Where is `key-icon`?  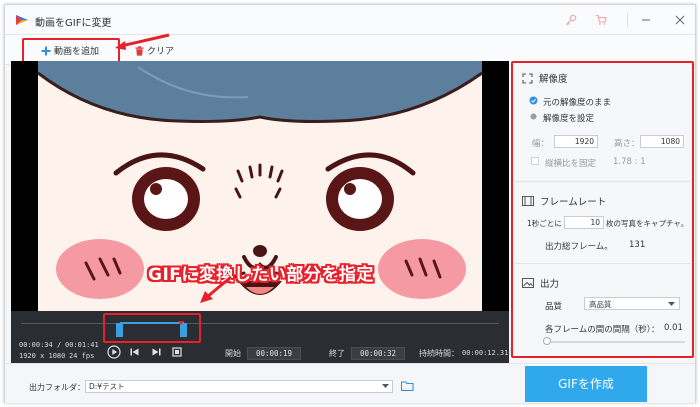
key-icon is located at coordinates (571, 20).